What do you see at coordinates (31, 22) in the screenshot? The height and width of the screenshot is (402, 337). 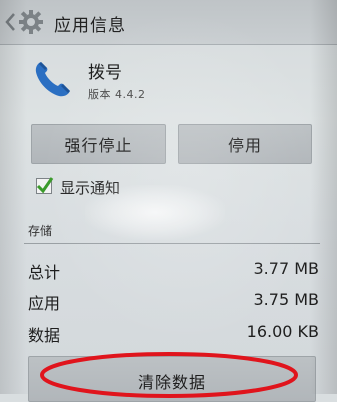 I see `gear-icon` at bounding box center [31, 22].